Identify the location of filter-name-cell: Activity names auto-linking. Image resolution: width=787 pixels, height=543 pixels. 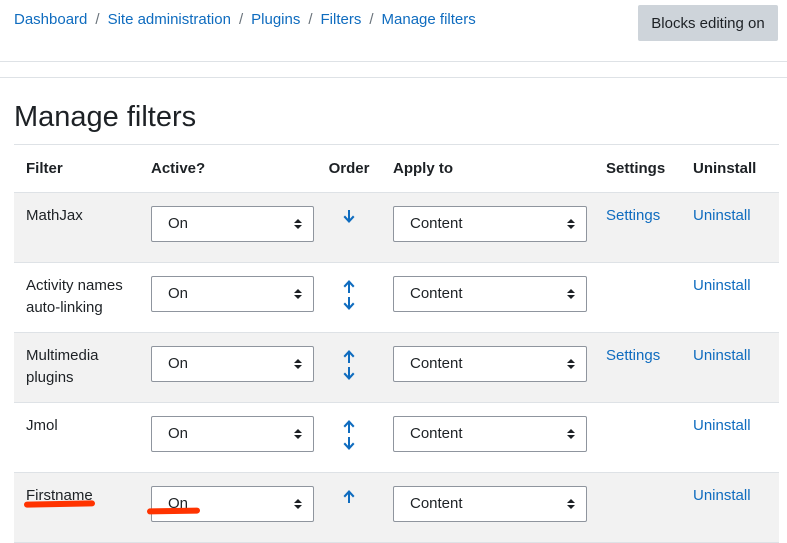
(76, 297).